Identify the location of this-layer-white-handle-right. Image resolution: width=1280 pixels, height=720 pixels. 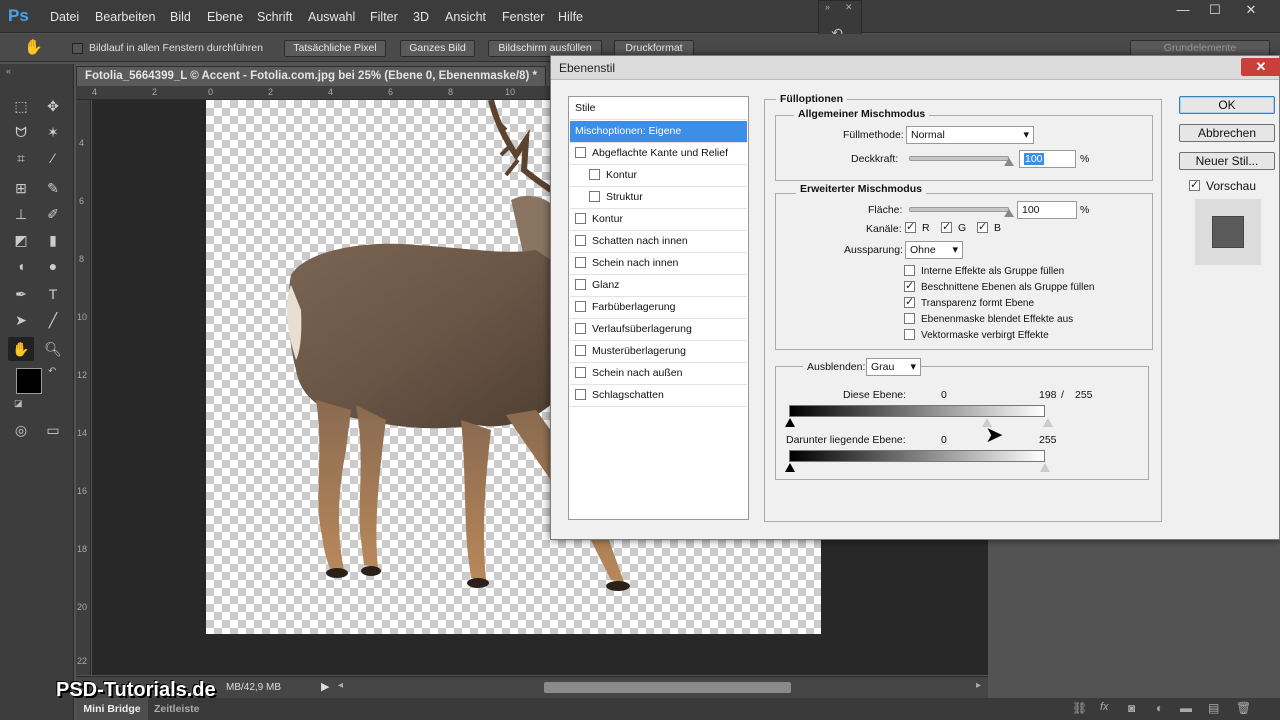
(1048, 422).